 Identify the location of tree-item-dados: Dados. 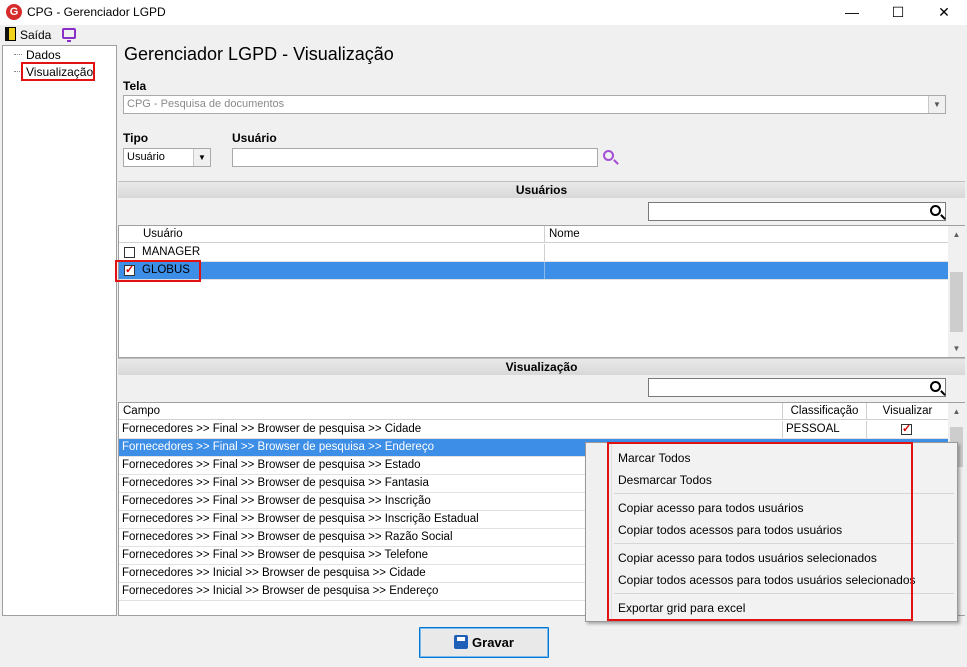
(43, 55).